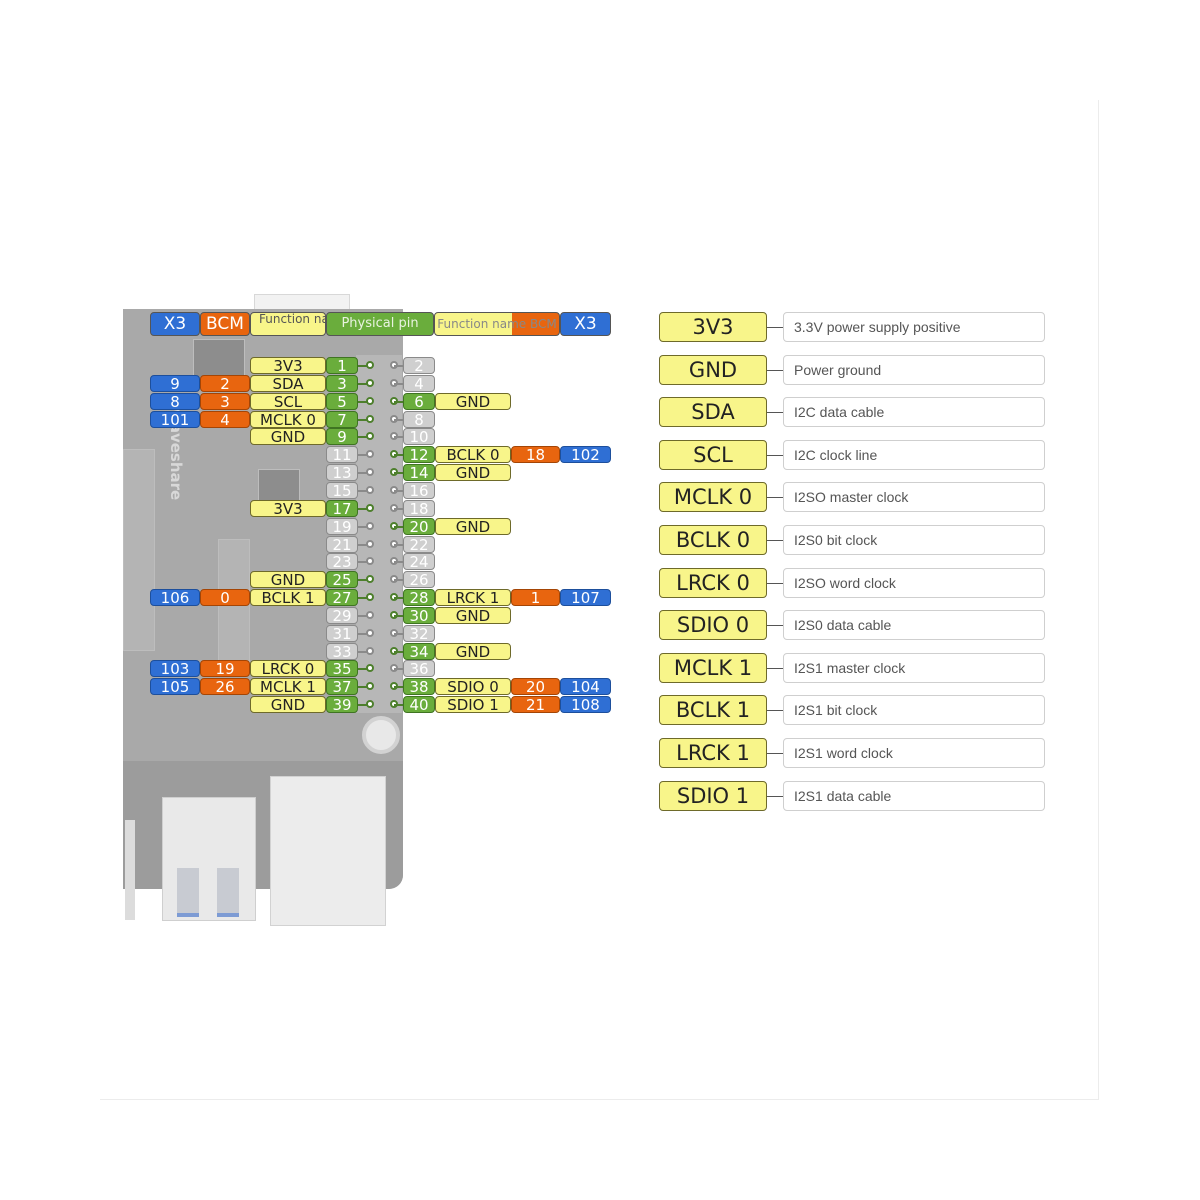 The image size is (1200, 1200). I want to click on function-name-label: LRCK 0, so click(288, 668).